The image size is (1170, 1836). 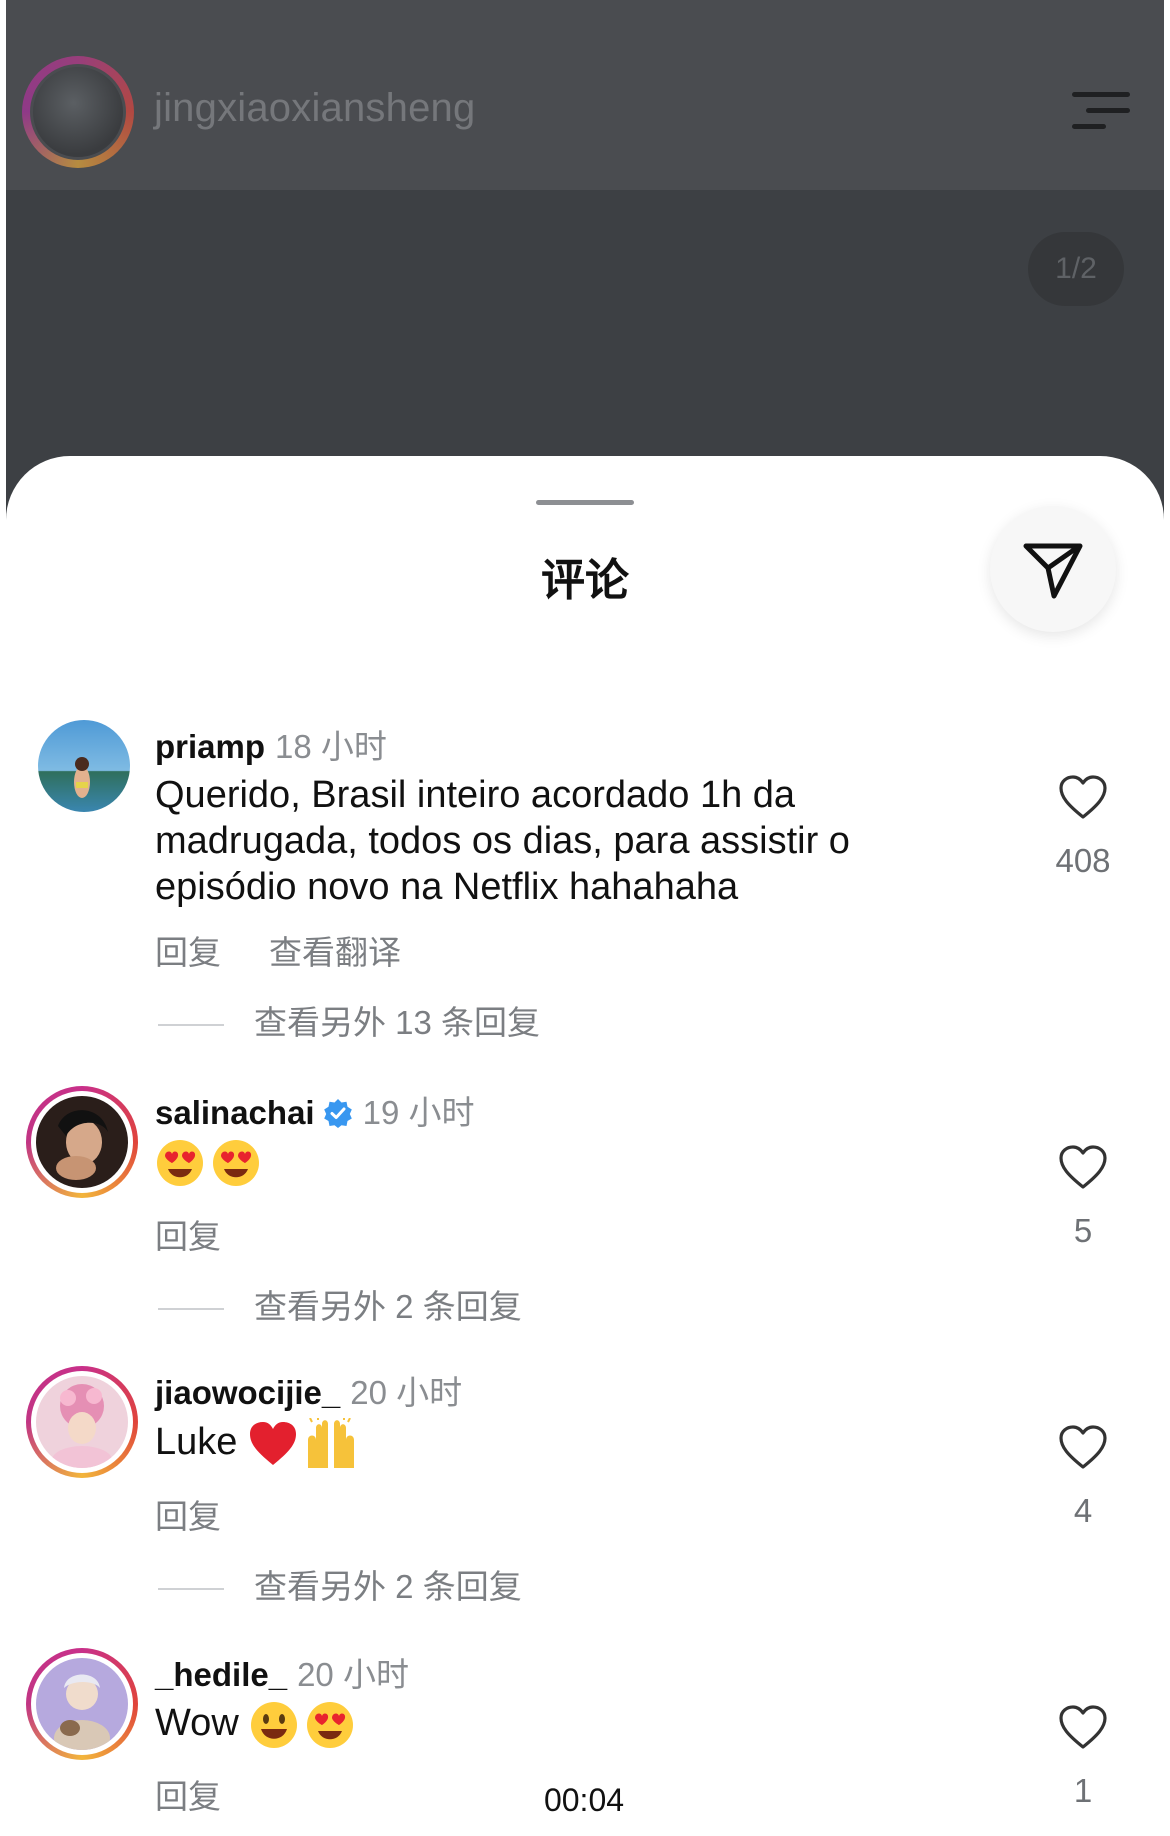 I want to click on comment-username: jiaowocijie_, so click(x=247, y=1392).